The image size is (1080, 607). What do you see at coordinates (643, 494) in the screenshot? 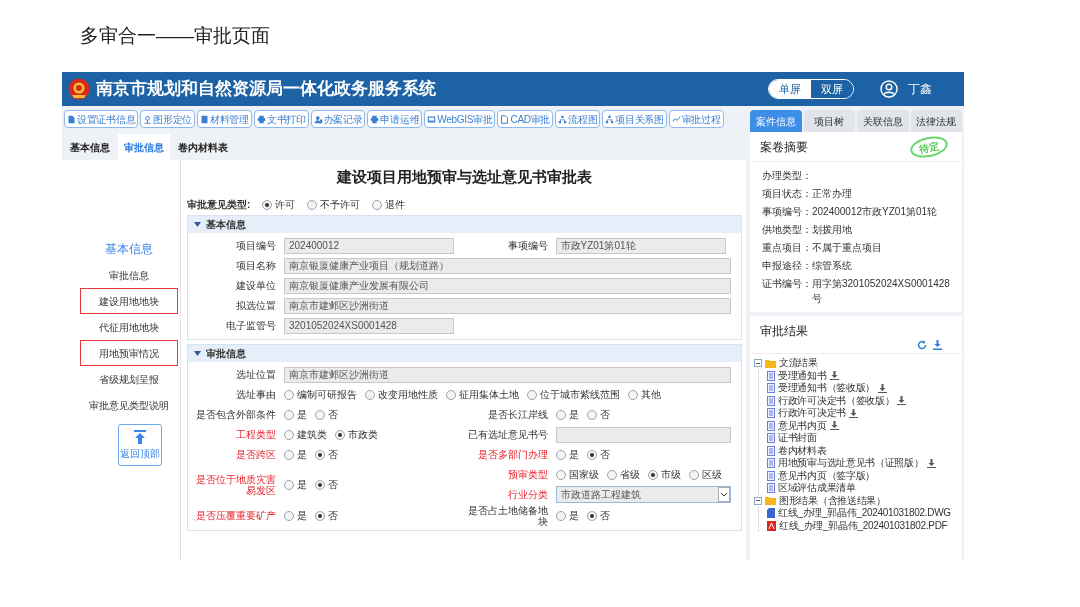
I see `select-field: 市政道路工程建筑` at bounding box center [643, 494].